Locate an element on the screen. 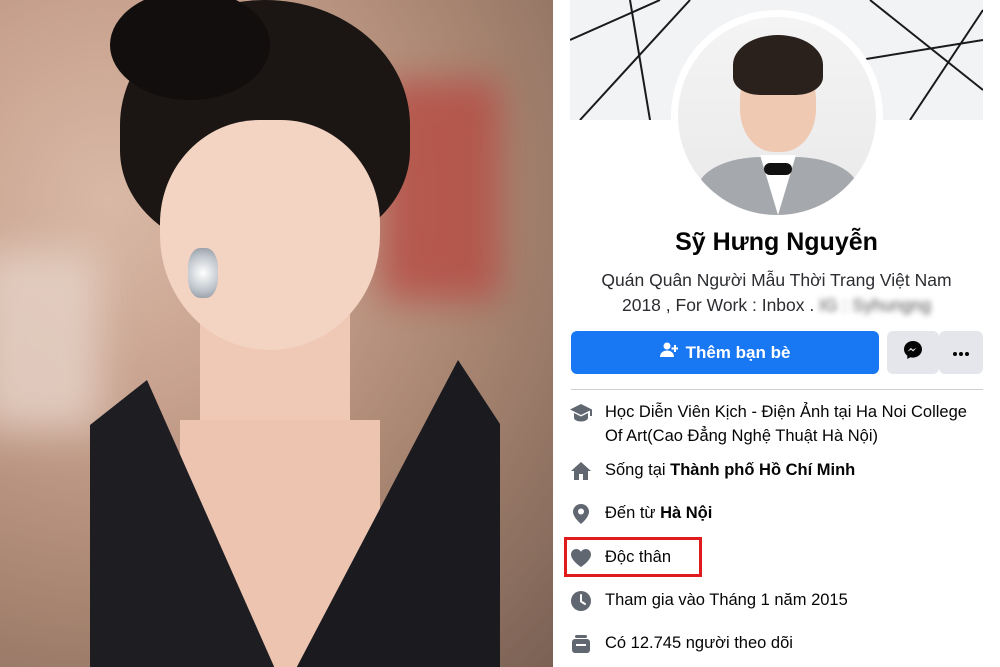 Image resolution: width=1000 pixels, height=667 pixels. bio-line-2: 2018 , For Work : Inbox . IG : Syhungng is located at coordinates (776, 305).